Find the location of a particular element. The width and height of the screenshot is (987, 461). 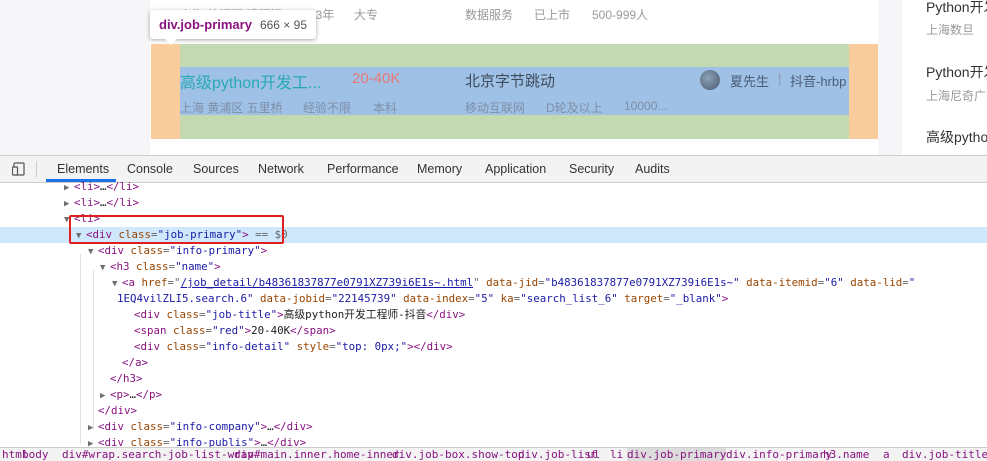

prev-company-stage: 已上市 is located at coordinates (552, 15).